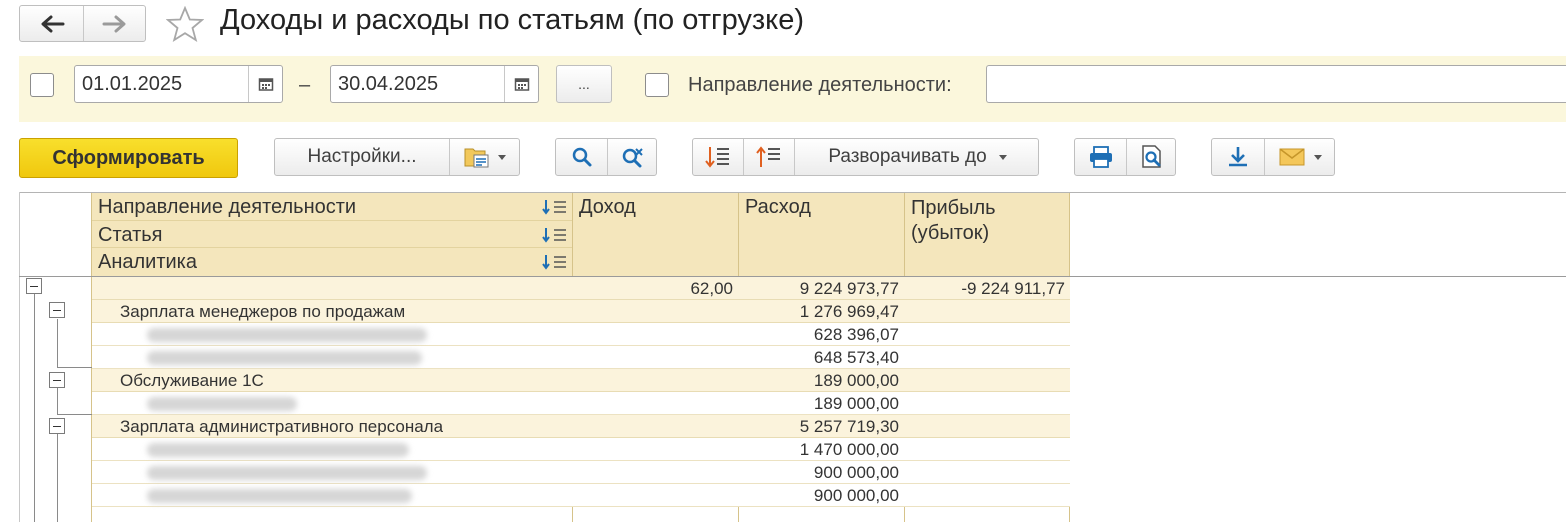 This screenshot has height=522, width=1566. What do you see at coordinates (581, 449) in the screenshot?
I see `table-row: 1 470 000,00` at bounding box center [581, 449].